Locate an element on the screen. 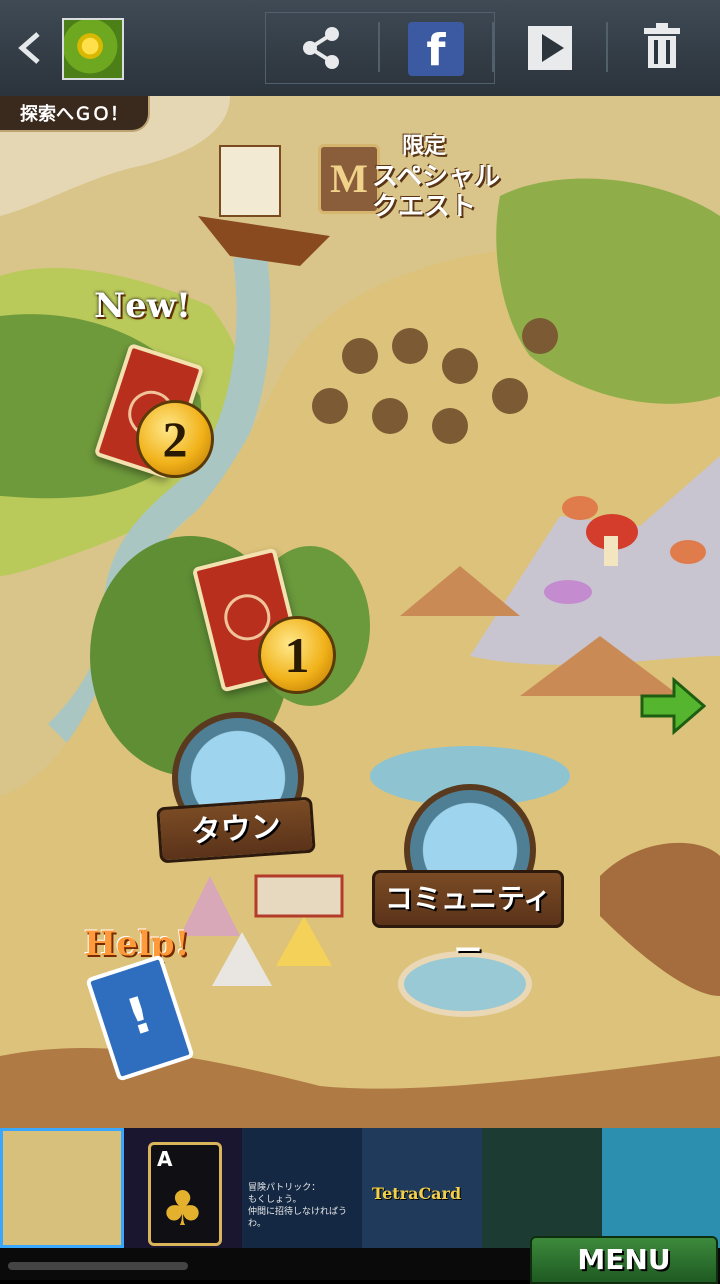 This screenshot has height=1284, width=720. next-area-arrow-icon is located at coordinates (673, 706).